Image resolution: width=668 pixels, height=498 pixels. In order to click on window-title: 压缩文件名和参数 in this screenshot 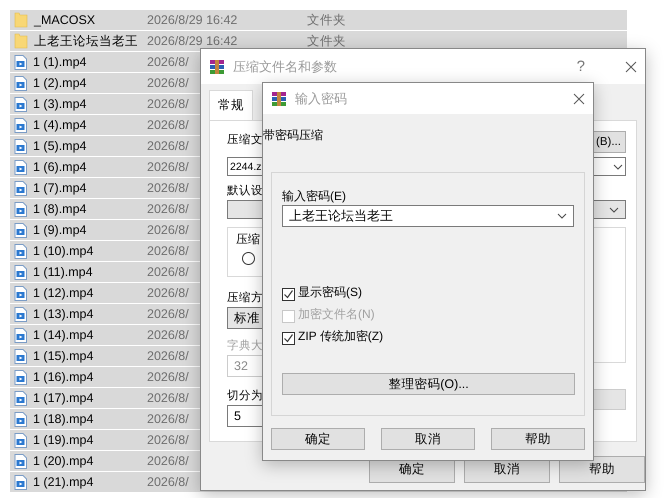, I will do `click(285, 67)`.